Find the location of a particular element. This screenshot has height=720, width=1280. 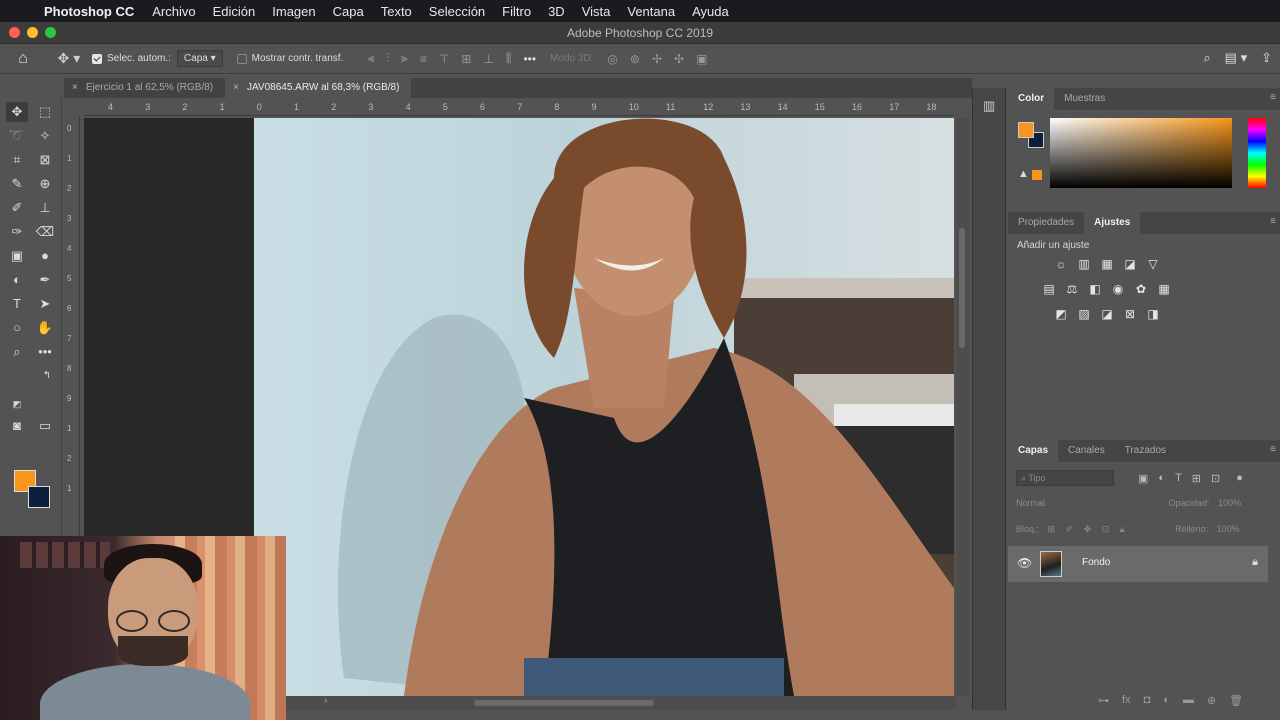

color-panel-foreground-swatch is located at coordinates (1026, 130).